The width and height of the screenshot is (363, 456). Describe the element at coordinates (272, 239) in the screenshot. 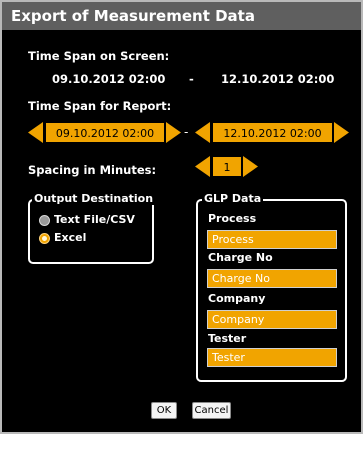

I see `process-field: Process` at that location.